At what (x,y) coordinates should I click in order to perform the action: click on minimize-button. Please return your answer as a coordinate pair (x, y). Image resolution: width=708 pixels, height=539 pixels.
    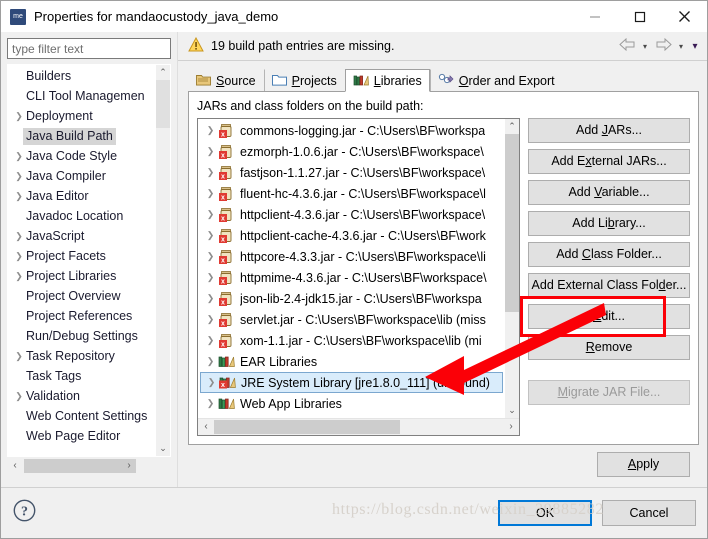
    Looking at the image, I should click on (594, 16).